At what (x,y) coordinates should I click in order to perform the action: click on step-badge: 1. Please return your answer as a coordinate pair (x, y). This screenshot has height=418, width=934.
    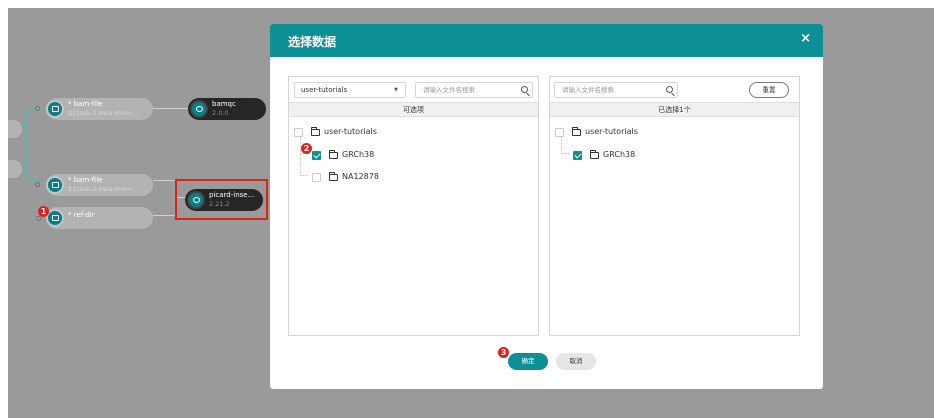
    Looking at the image, I should click on (43, 211).